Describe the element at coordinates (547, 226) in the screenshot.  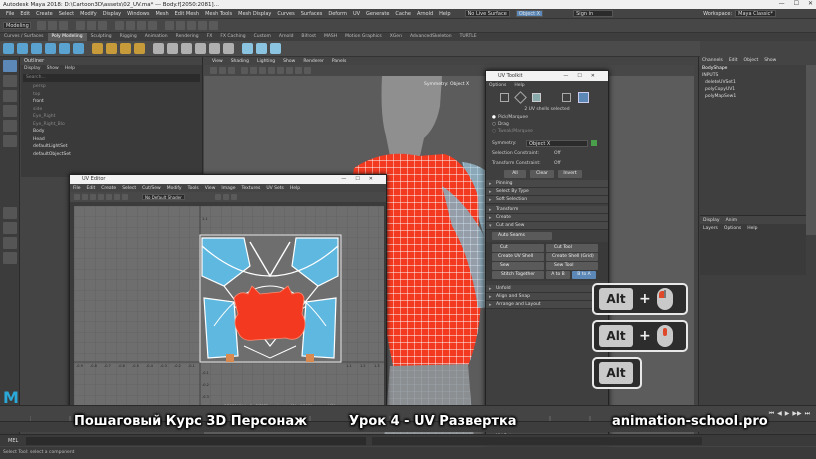
I see `section-cut-and-sew: Cut and Sew` at that location.